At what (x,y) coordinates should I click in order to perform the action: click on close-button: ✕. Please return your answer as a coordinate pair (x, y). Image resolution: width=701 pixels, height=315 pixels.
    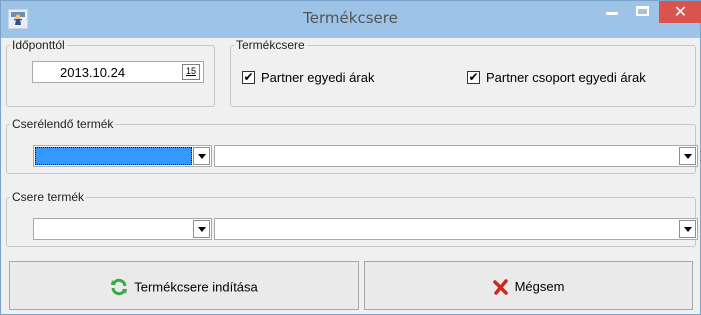
    Looking at the image, I should click on (680, 12).